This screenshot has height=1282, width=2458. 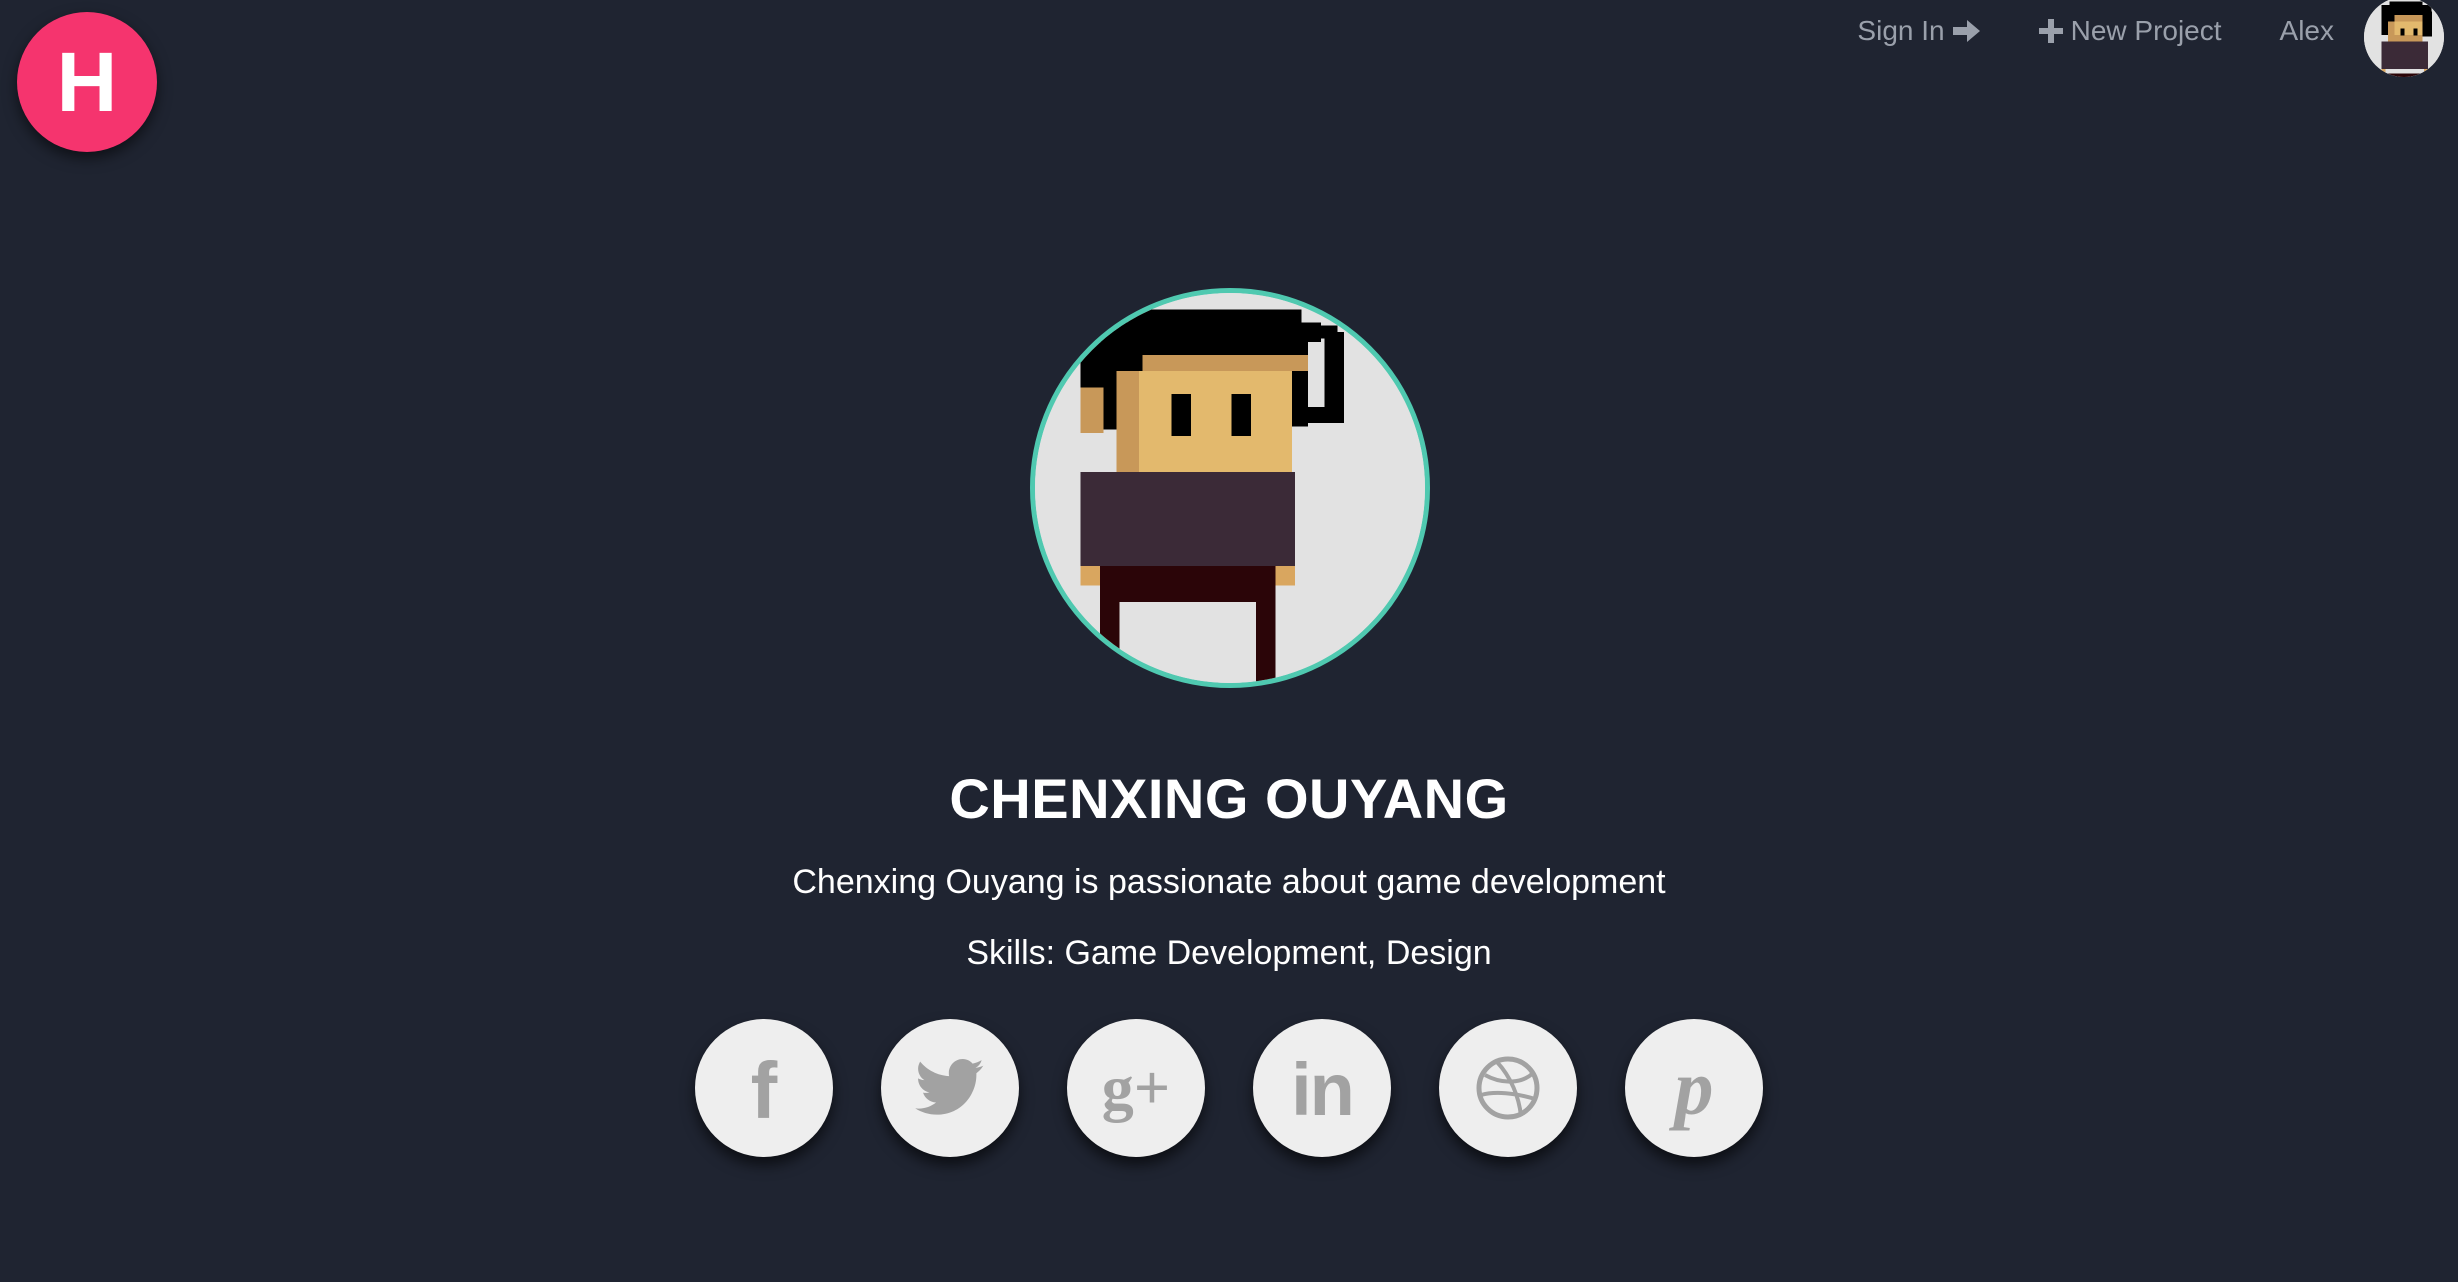 I want to click on user-name: Alex, so click(x=2306, y=30).